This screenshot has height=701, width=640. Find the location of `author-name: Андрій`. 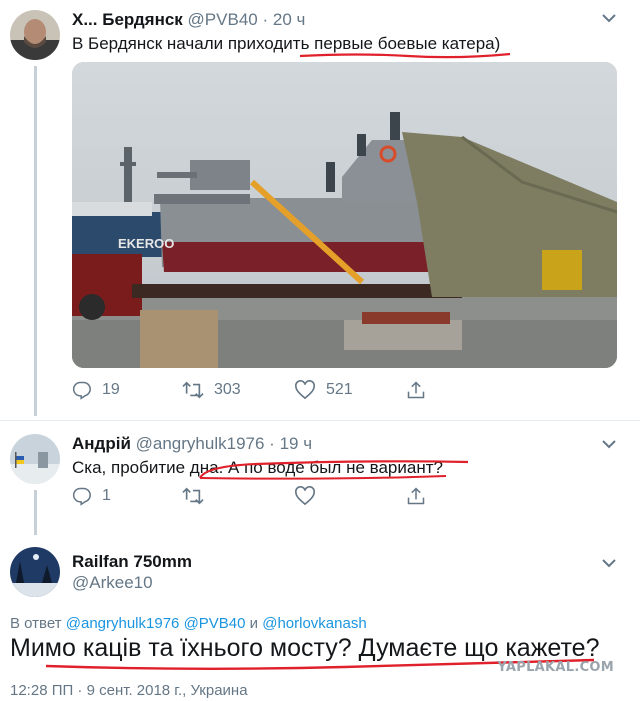

author-name: Андрій is located at coordinates (101, 443).